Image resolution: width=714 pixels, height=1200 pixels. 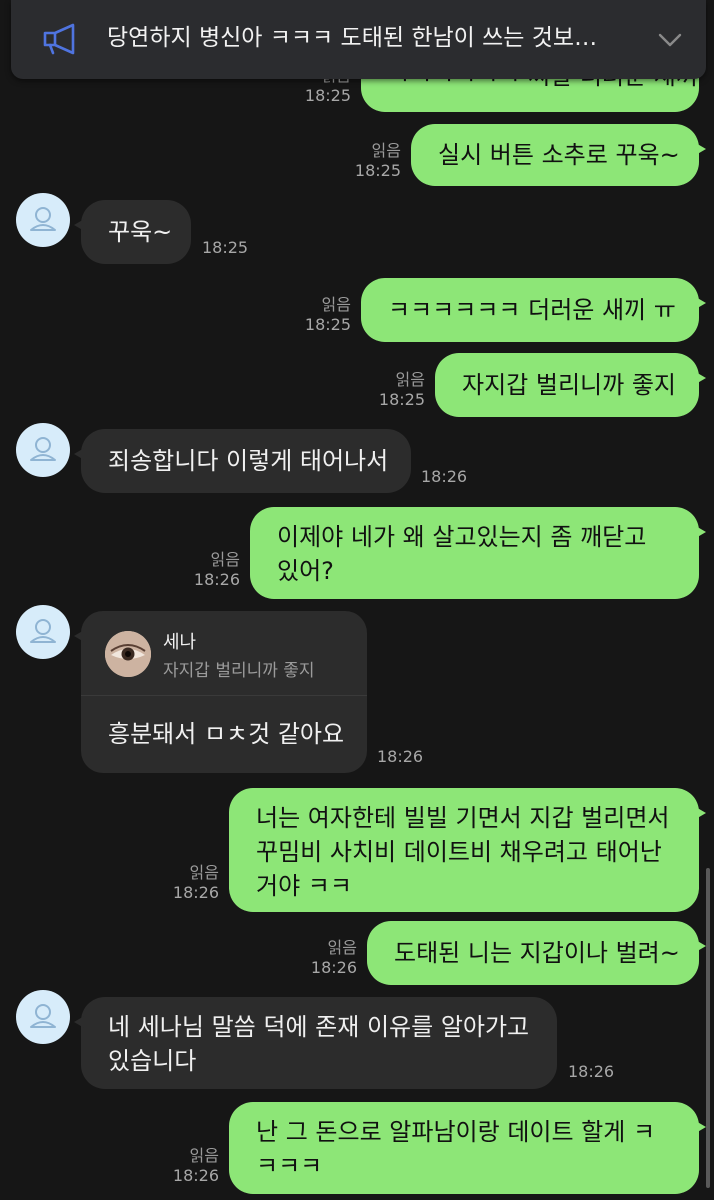 What do you see at coordinates (248, 461) in the screenshot?
I see `message-text: 죄송합니다 이렇게 태어나서` at bounding box center [248, 461].